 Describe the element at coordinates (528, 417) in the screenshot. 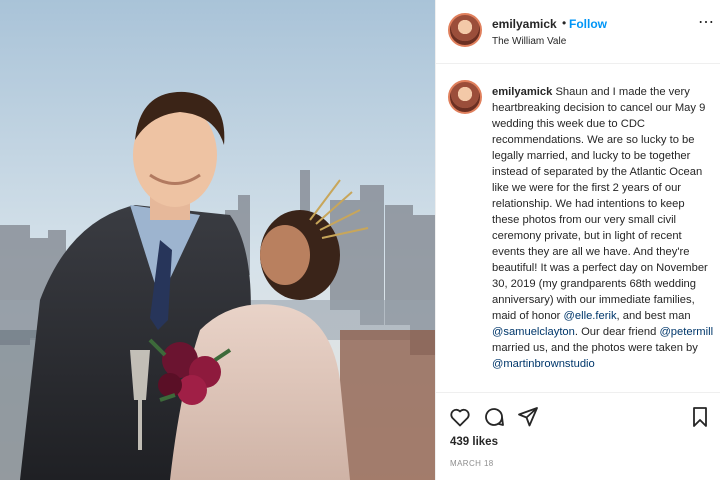

I see `share-icon` at that location.